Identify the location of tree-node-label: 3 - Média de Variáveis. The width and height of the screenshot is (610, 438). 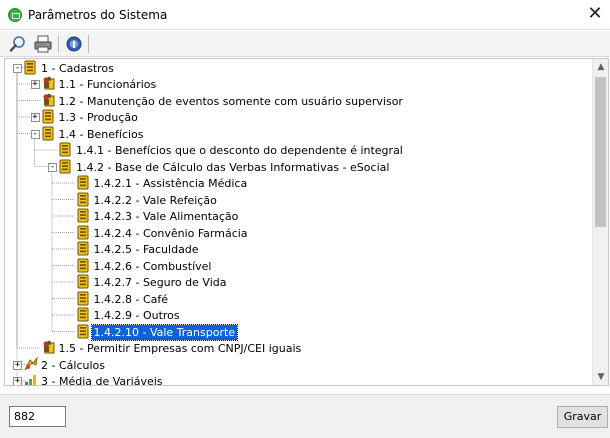
(102, 379).